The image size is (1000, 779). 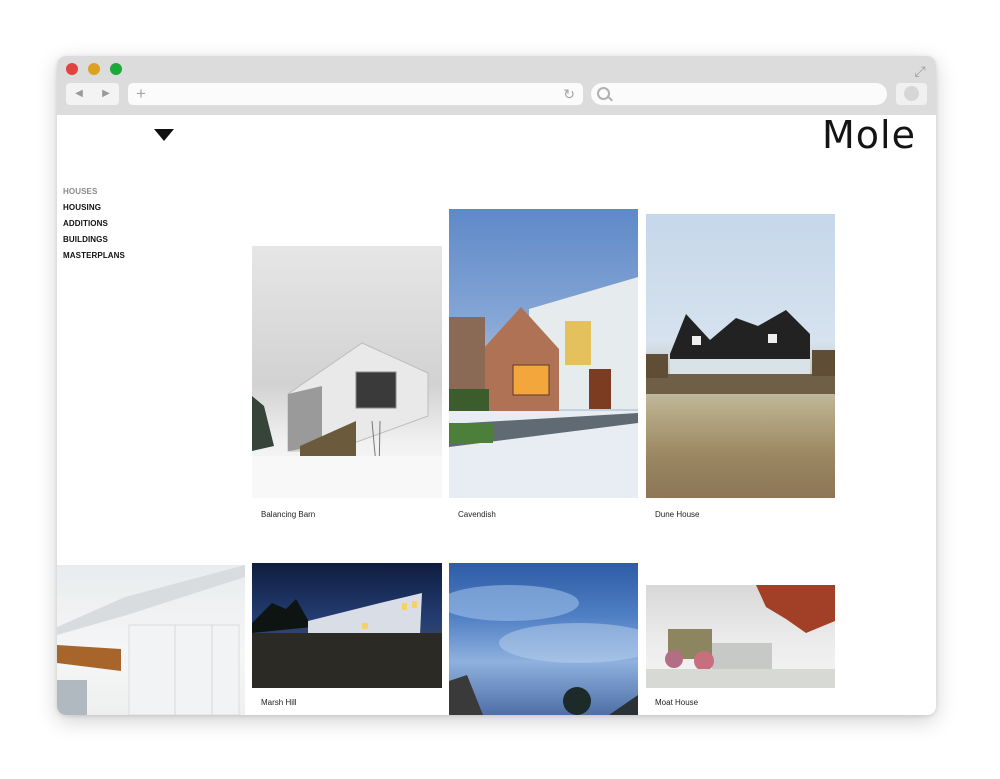 I want to click on sky-photo, so click(x=543, y=650).